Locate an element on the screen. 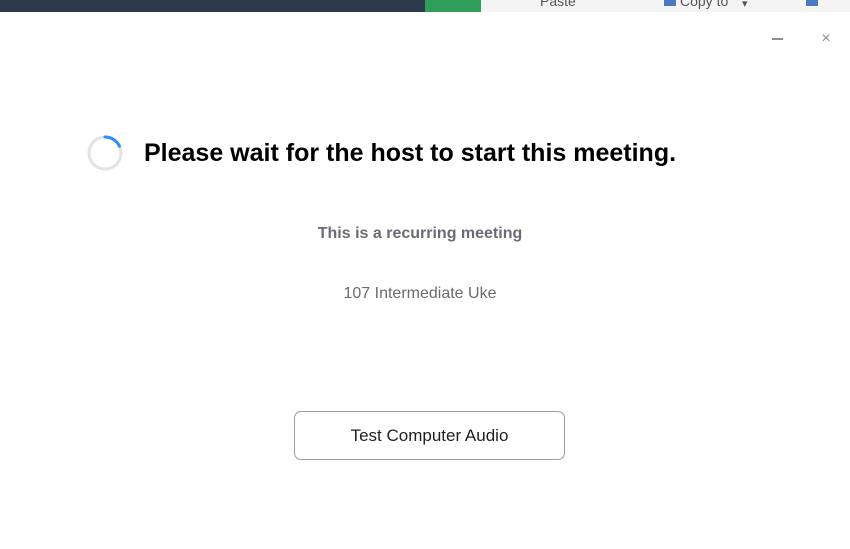 Image resolution: width=850 pixels, height=549 pixels. recurring-meeting-label: This is a recurring meeting is located at coordinates (420, 233).